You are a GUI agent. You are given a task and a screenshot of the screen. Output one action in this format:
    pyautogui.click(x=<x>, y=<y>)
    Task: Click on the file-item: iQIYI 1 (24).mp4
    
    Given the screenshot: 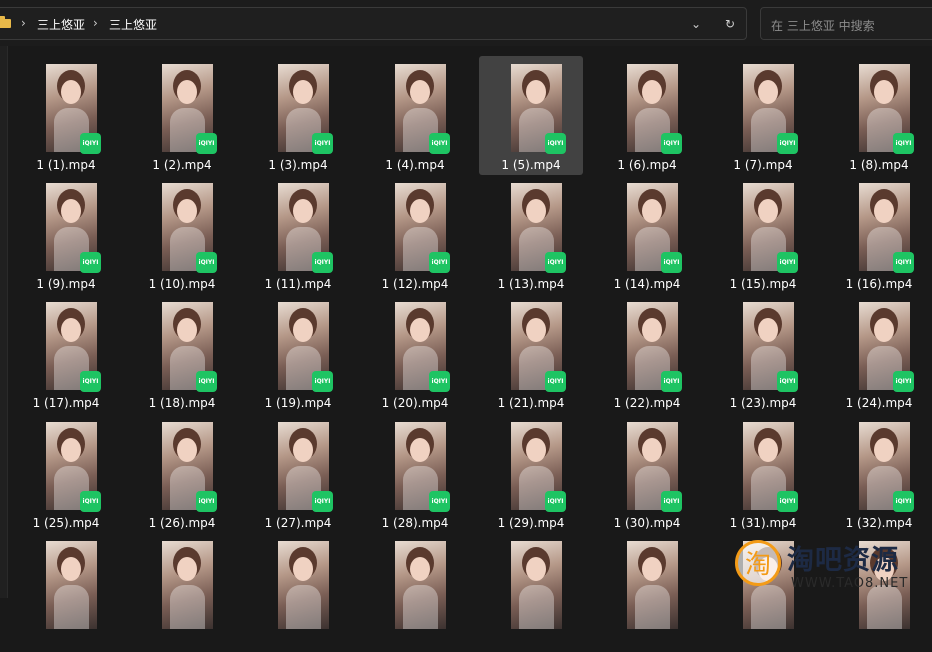 What is the action you would take?
    pyautogui.click(x=879, y=353)
    